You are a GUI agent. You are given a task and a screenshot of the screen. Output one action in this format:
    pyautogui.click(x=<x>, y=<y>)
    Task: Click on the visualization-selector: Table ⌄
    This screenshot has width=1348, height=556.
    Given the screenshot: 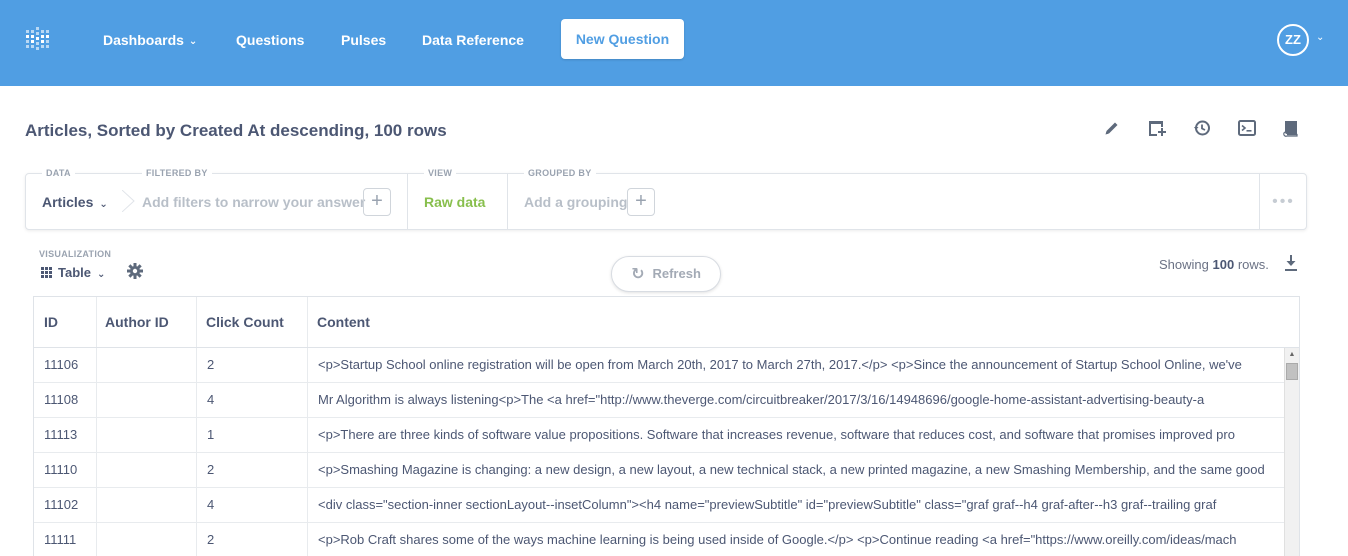 What is the action you would take?
    pyautogui.click(x=73, y=272)
    